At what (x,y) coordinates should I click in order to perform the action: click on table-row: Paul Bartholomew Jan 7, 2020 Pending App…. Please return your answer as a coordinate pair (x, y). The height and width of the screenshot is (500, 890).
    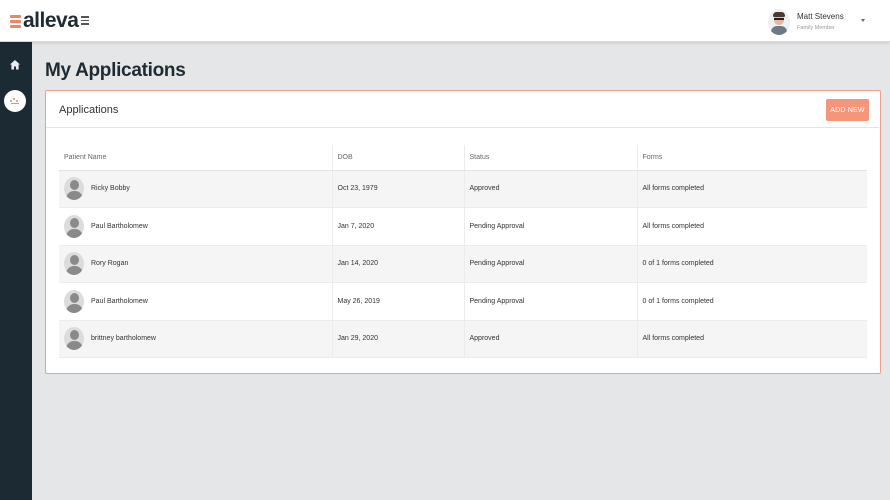
    Looking at the image, I should click on (463, 226).